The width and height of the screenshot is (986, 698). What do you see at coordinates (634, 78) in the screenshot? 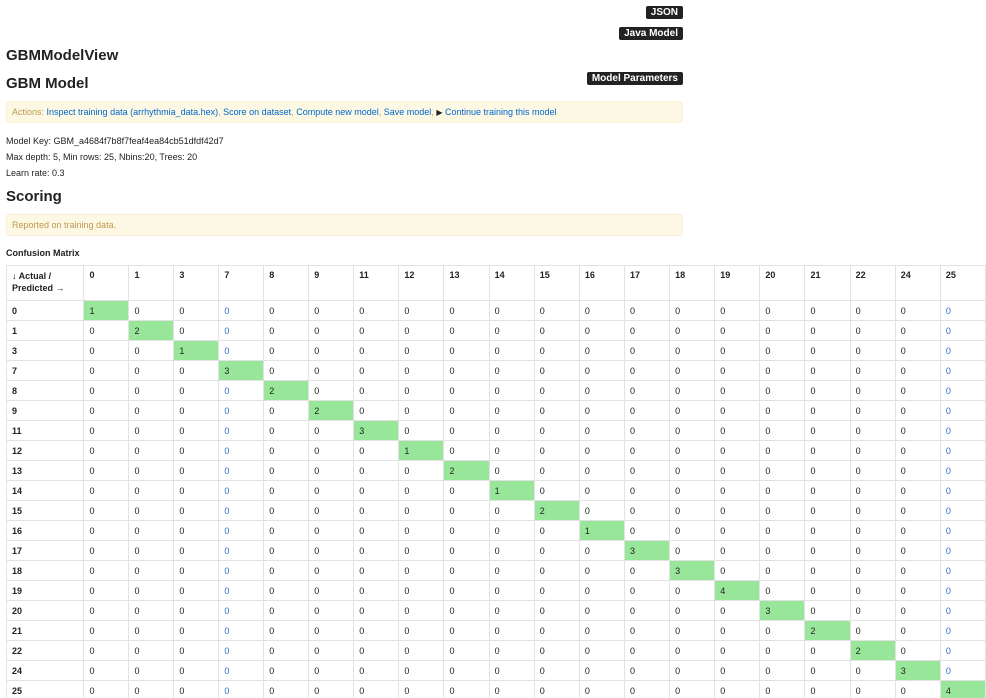
I see `model-parameters-button: Model Parameters` at bounding box center [634, 78].